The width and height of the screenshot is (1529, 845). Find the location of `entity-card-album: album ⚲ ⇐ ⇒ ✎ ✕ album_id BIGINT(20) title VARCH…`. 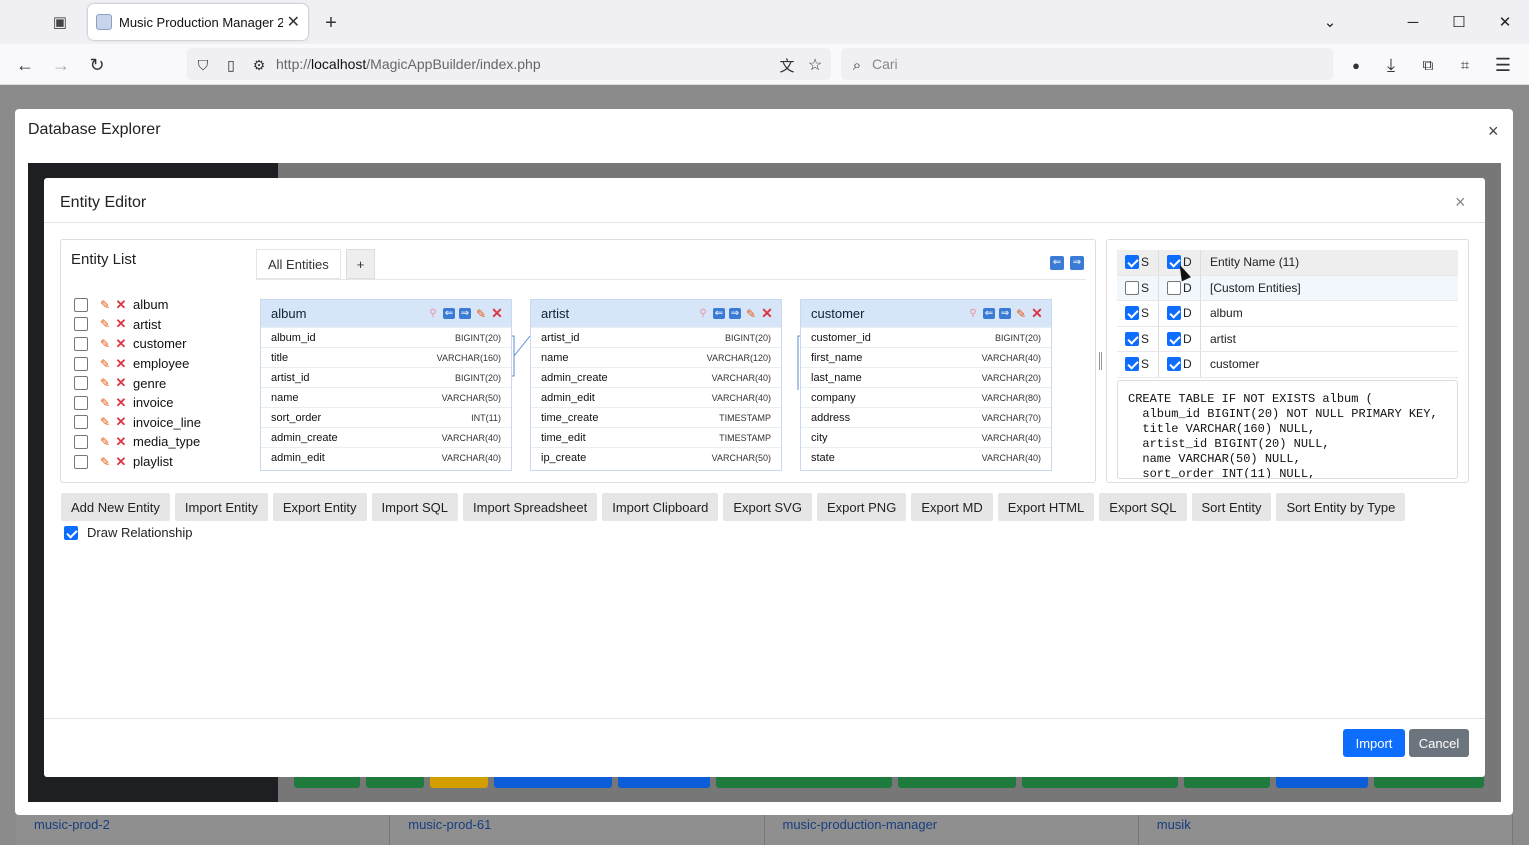

entity-card-album: album ⚲ ⇐ ⇒ ✎ ✕ album_id BIGINT(20) title VARCH… is located at coordinates (386, 385).